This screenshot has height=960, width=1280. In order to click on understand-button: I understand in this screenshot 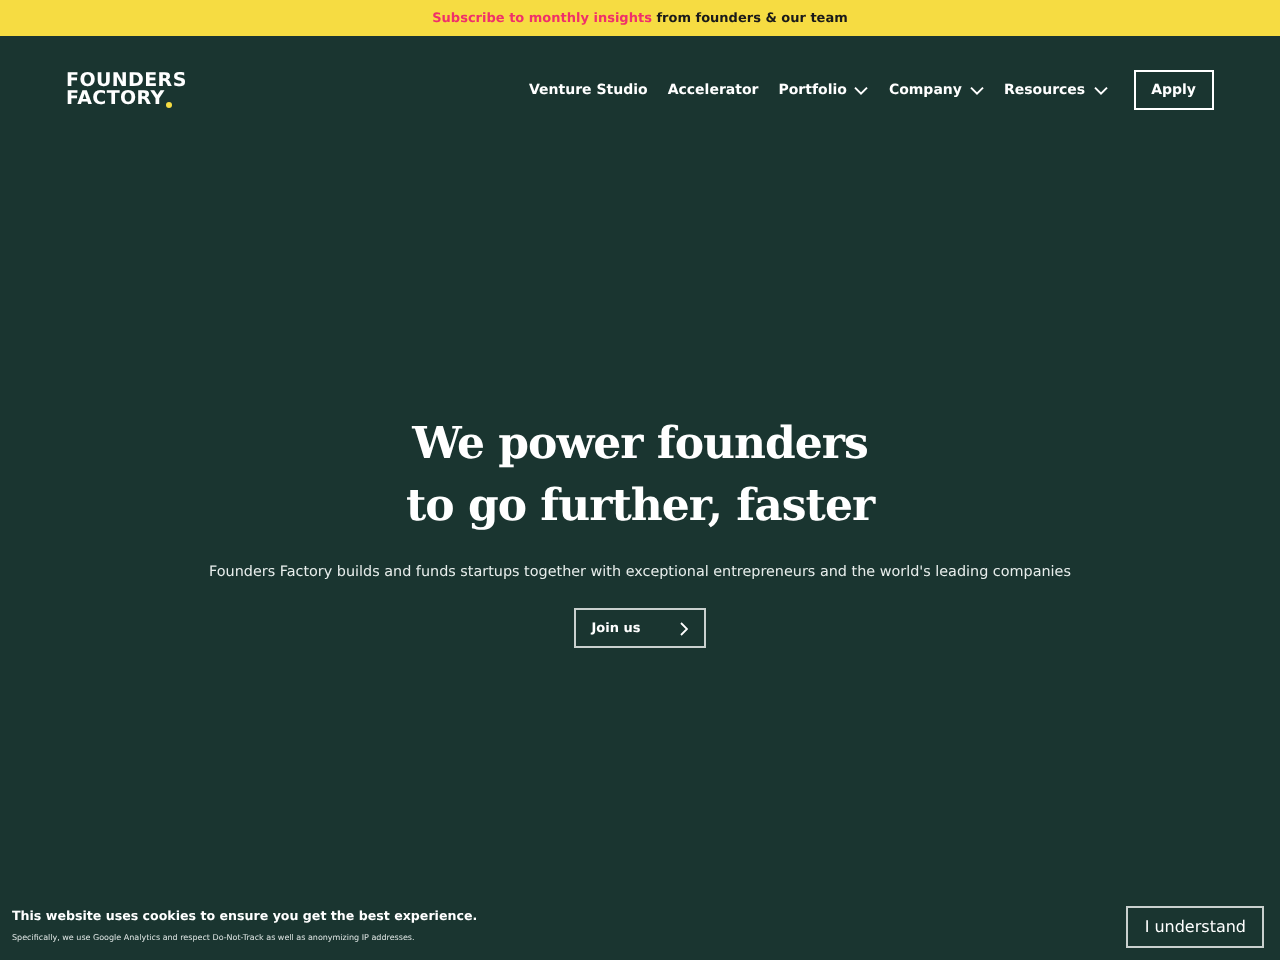, I will do `click(1195, 926)`.